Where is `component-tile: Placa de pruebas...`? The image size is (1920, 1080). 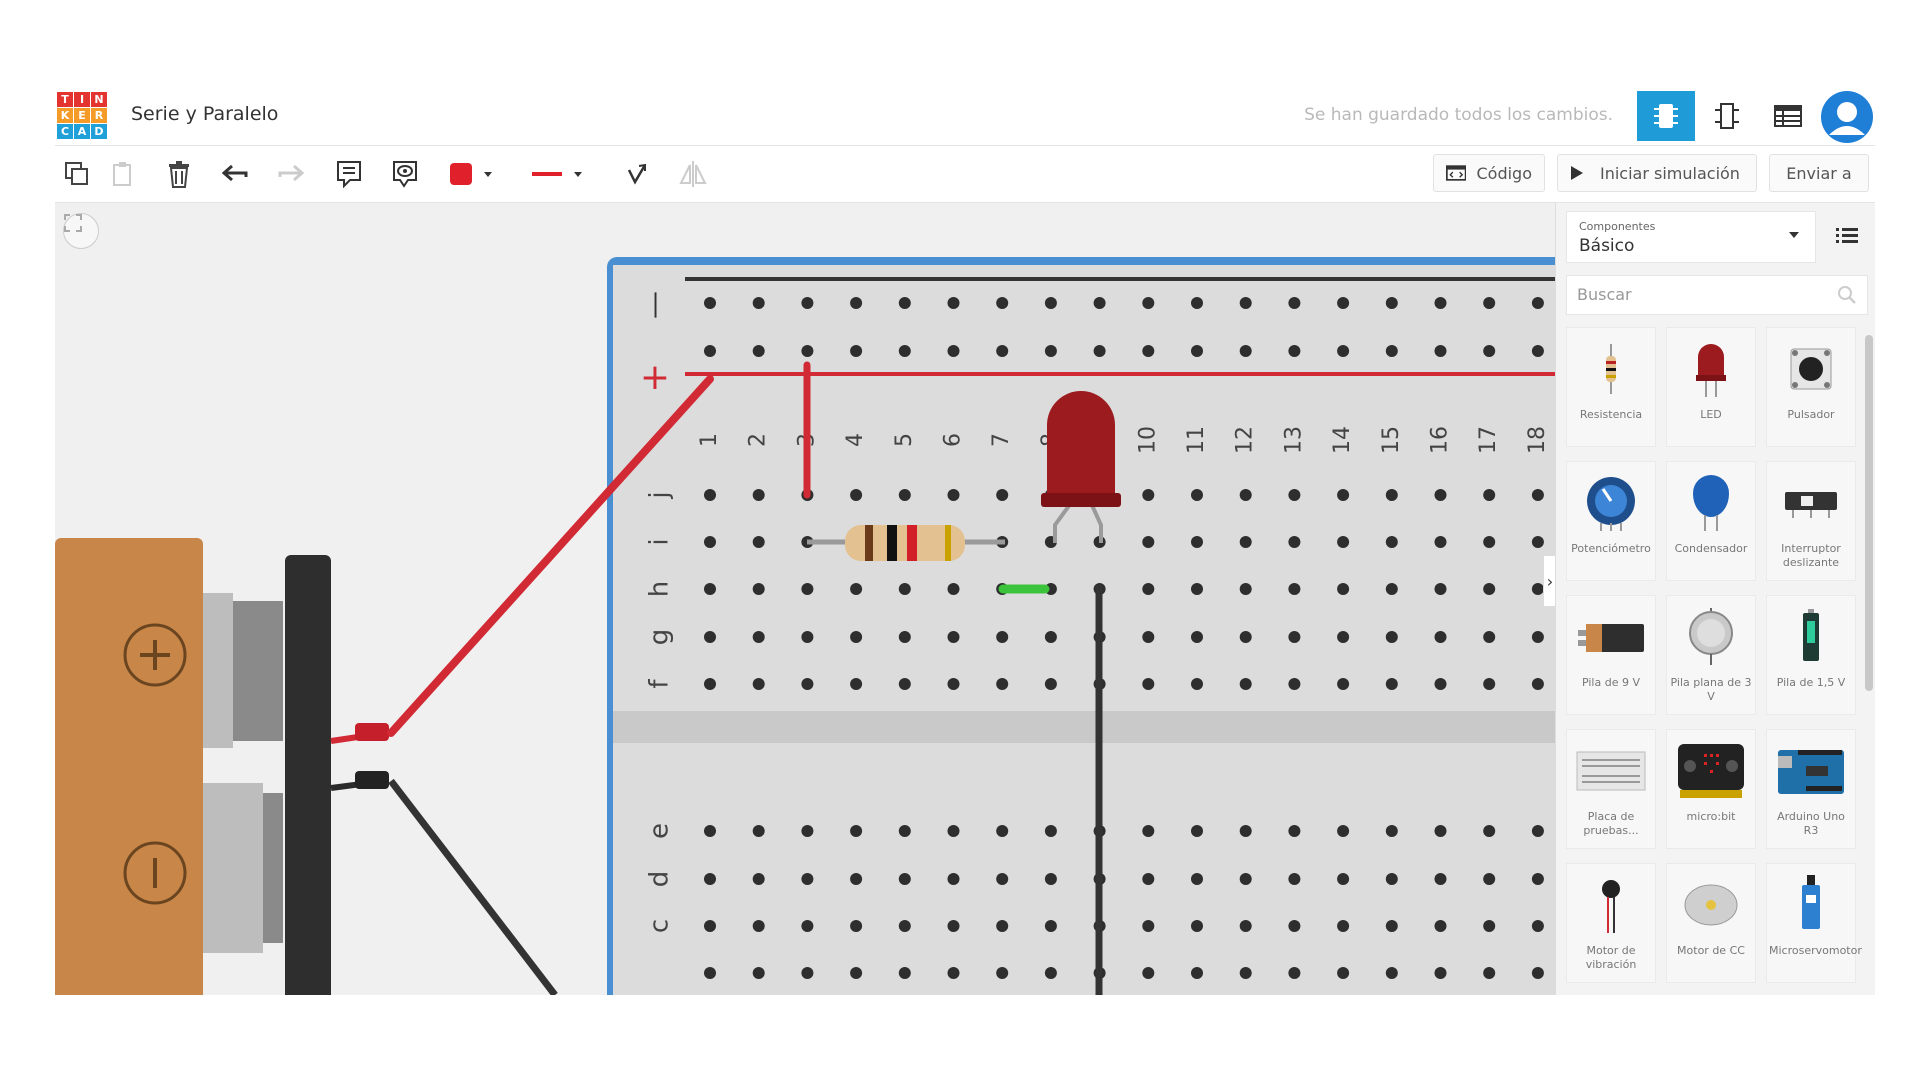
component-tile: Placa de pruebas... is located at coordinates (1611, 789).